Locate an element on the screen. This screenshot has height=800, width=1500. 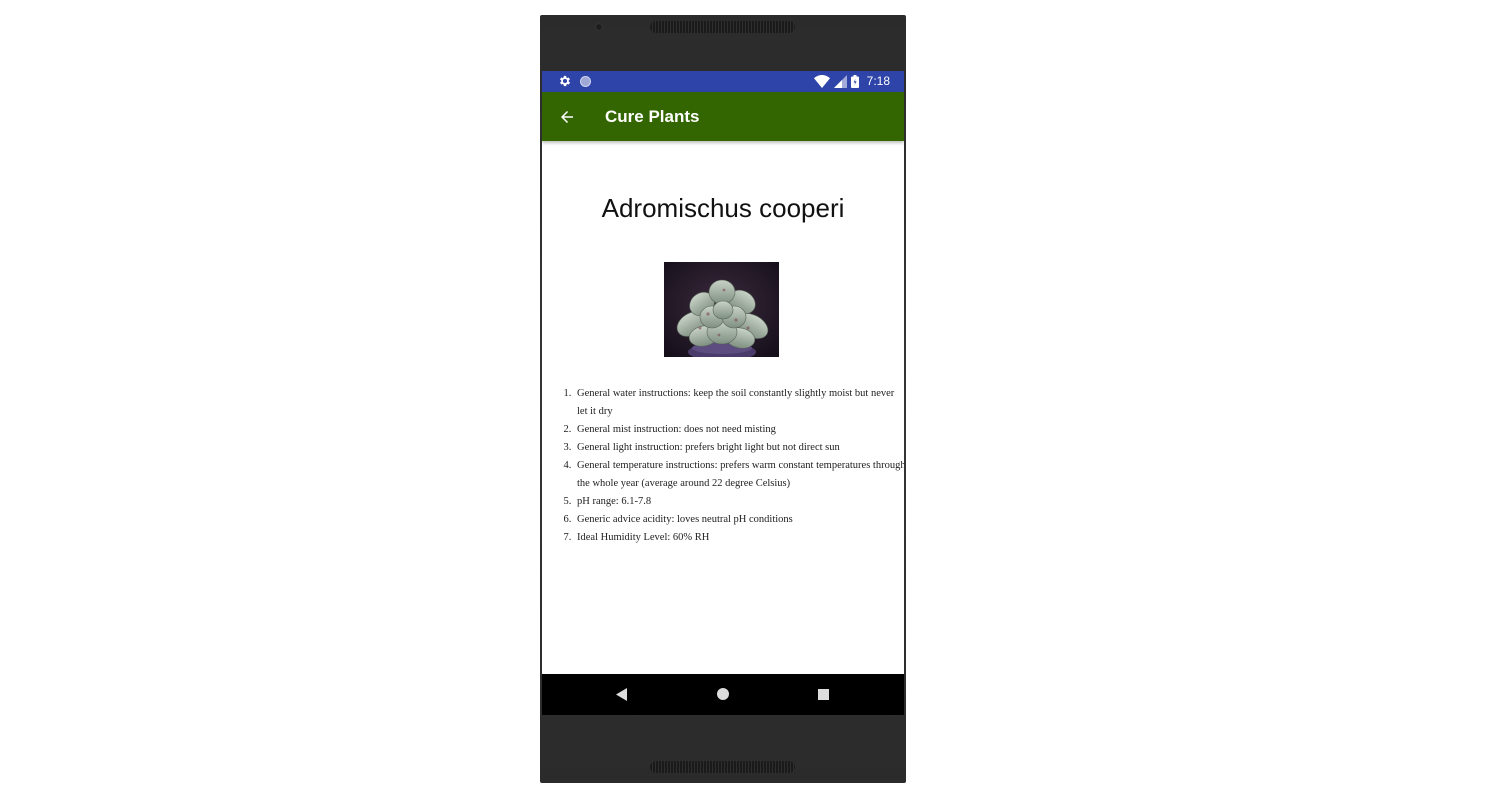
status-bar: 7:18 is located at coordinates (723, 81).